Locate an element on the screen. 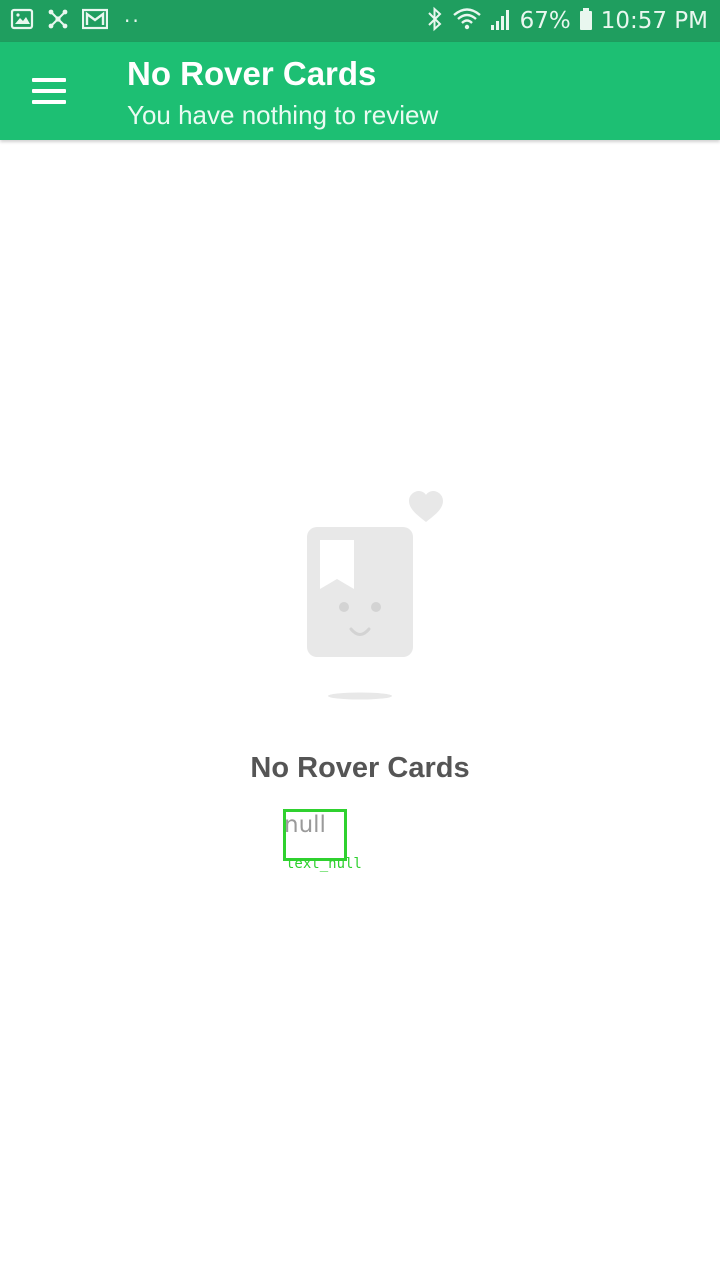  network-icon is located at coordinates (58, 21).